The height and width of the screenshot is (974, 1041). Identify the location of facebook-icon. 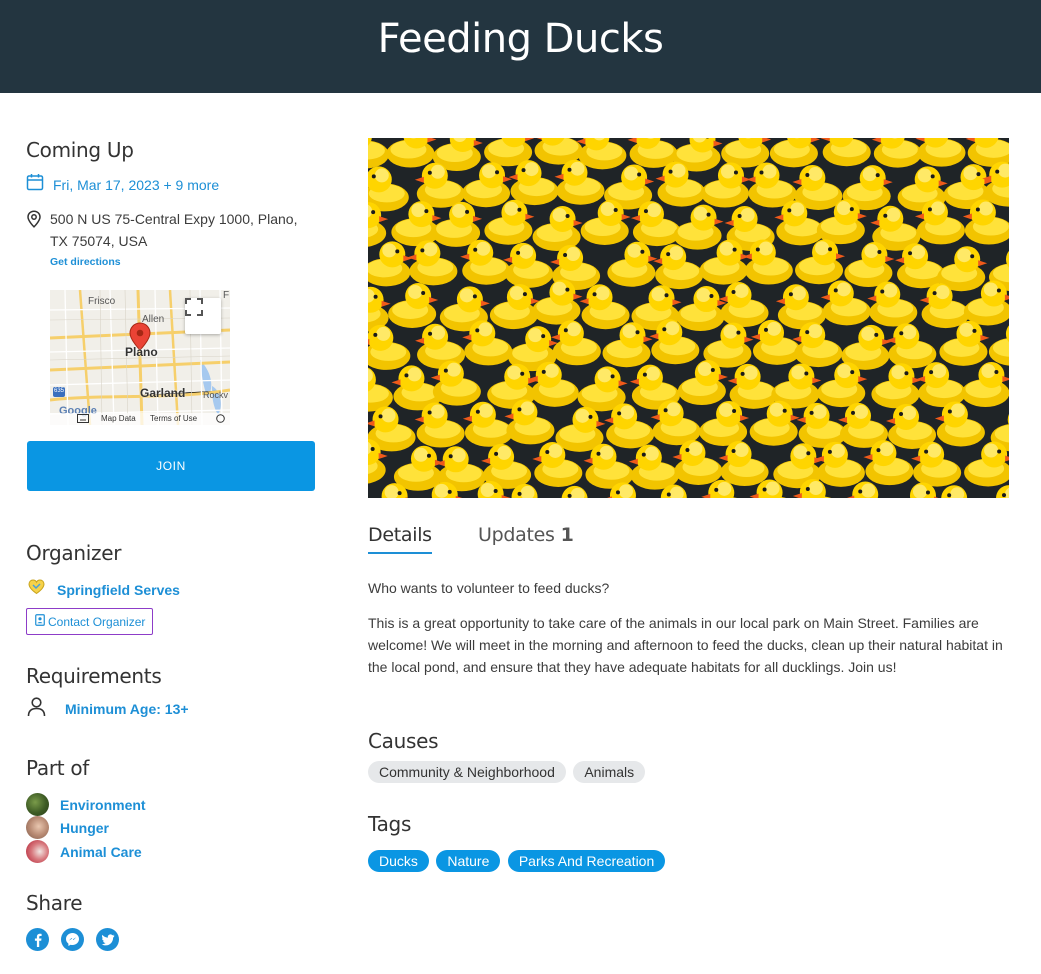
(37, 939).